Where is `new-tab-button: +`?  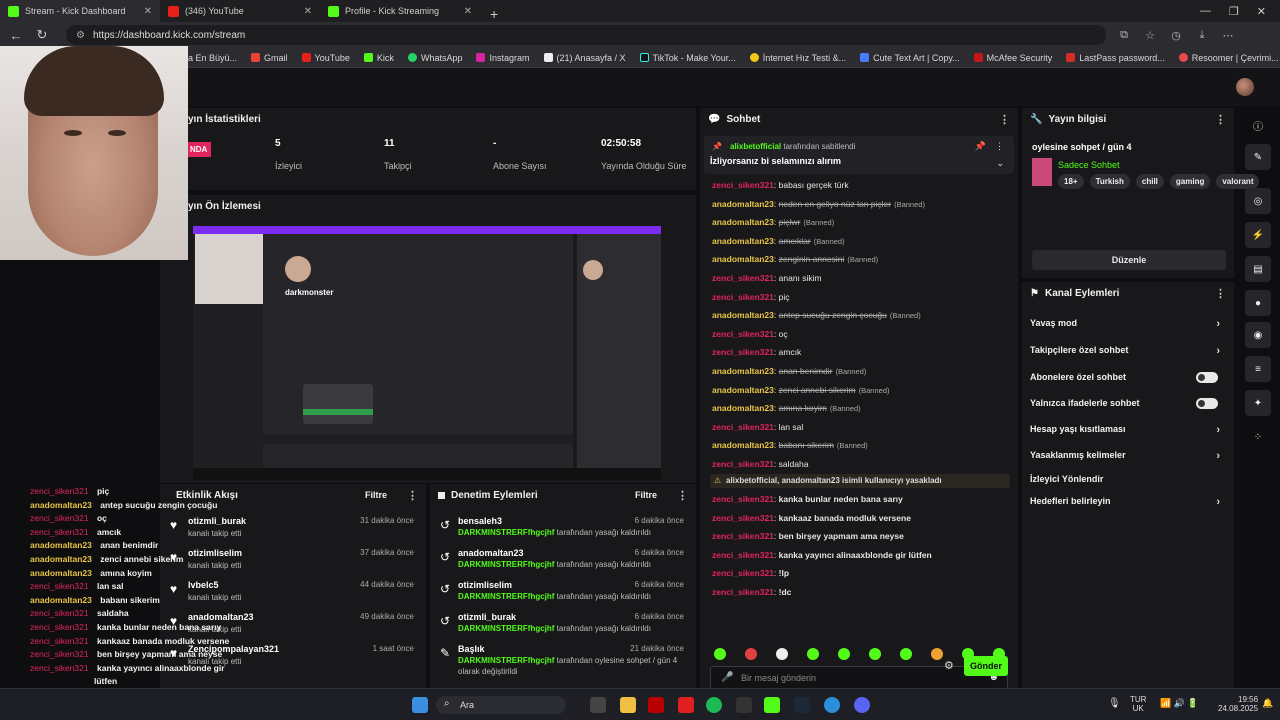
new-tab-button: + is located at coordinates (494, 14).